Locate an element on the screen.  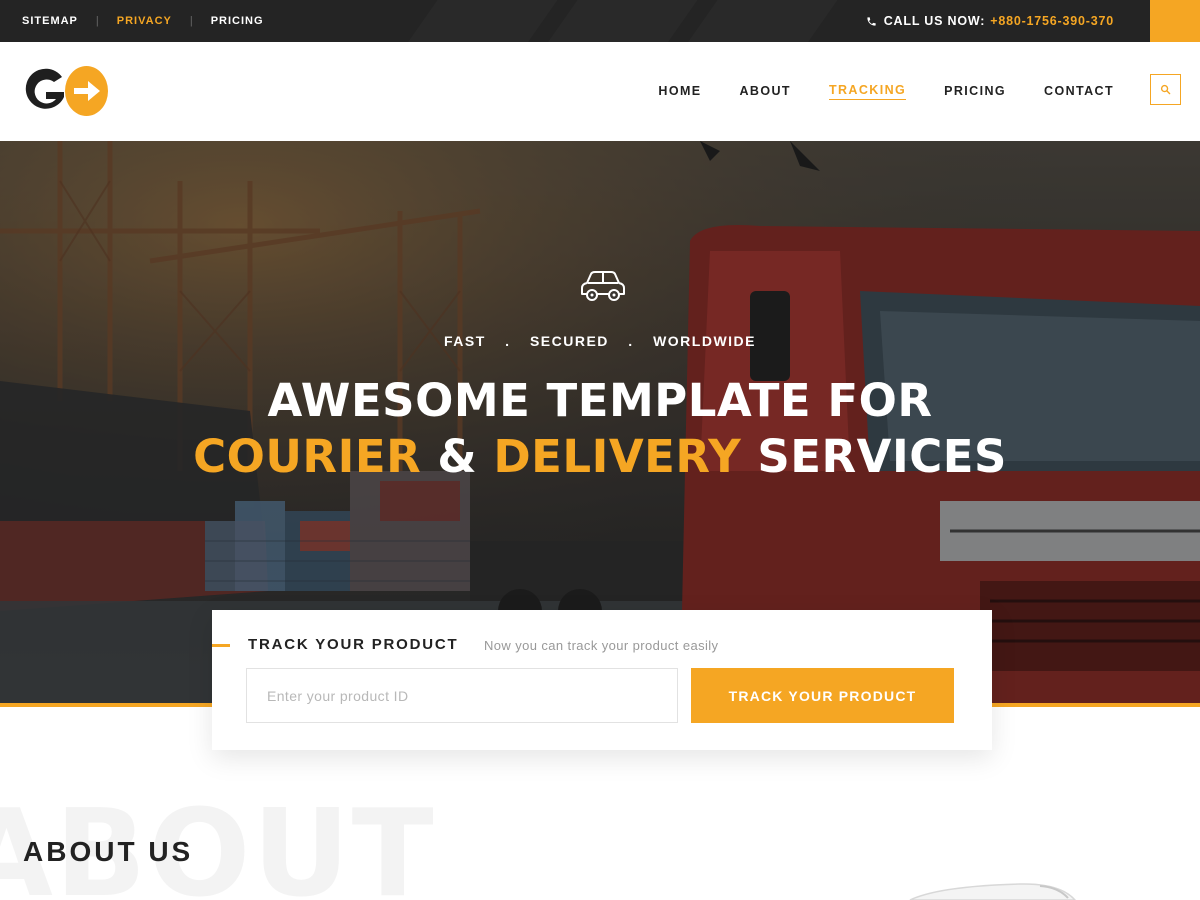
tracking-title: TRACK YOUR PRODUCT is located at coordinates (353, 644).